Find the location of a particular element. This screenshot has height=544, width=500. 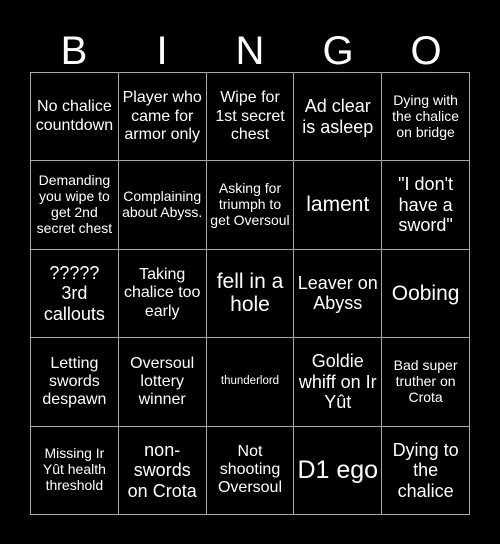

bingo-cell: fell in a hole is located at coordinates (250, 293).